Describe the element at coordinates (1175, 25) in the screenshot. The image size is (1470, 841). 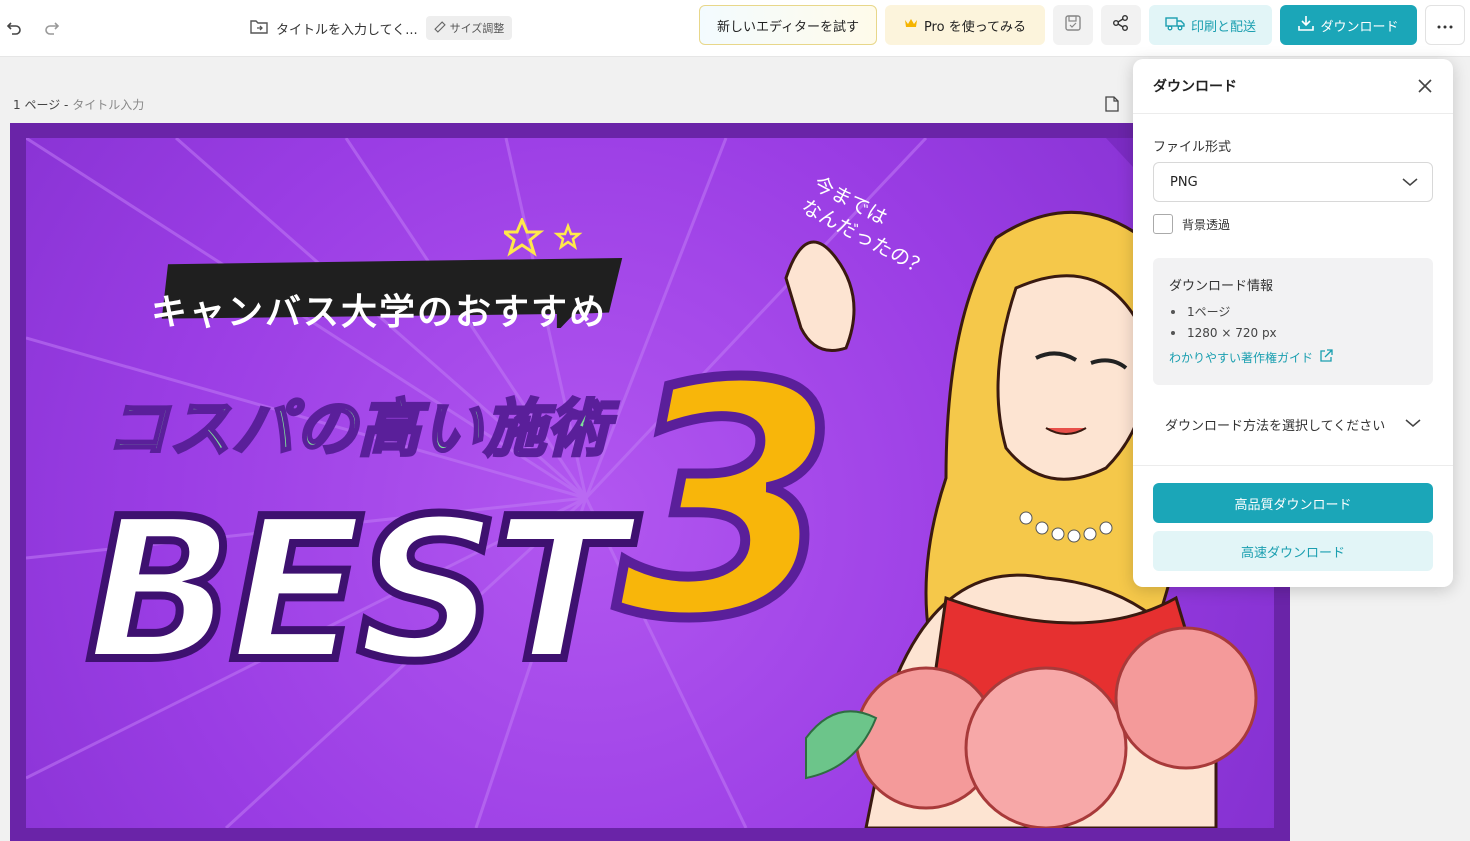
I see `truck-icon` at that location.